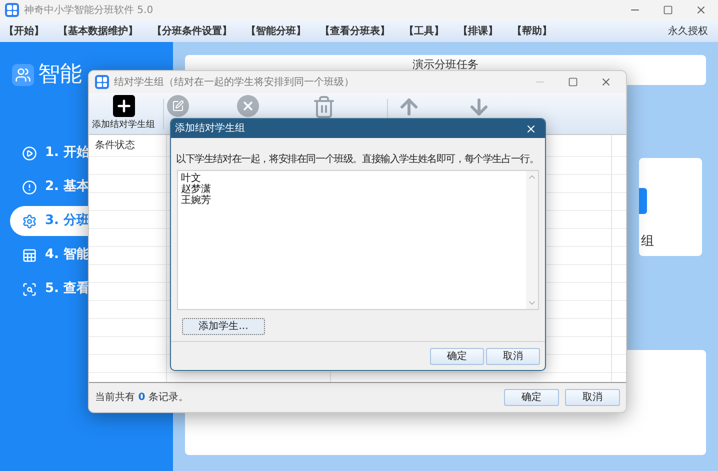 The height and width of the screenshot is (471, 718). Describe the element at coordinates (234, 83) in the screenshot. I see `window-title: 结对学生组（结对在一起的学生将安排到同一个班级）` at that location.